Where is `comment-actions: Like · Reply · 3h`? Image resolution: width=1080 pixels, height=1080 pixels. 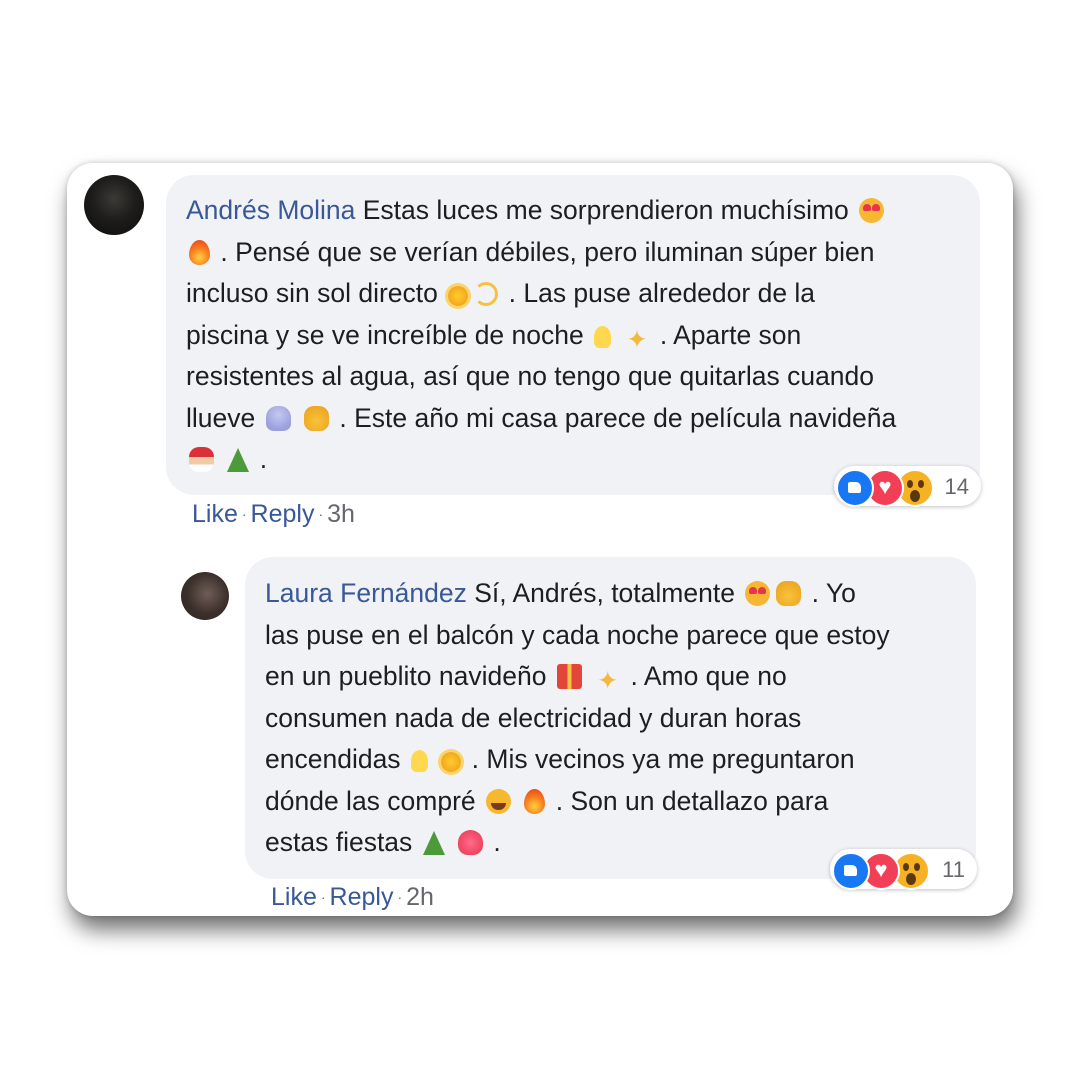
comment-actions: Like · Reply · 3h is located at coordinates (273, 514).